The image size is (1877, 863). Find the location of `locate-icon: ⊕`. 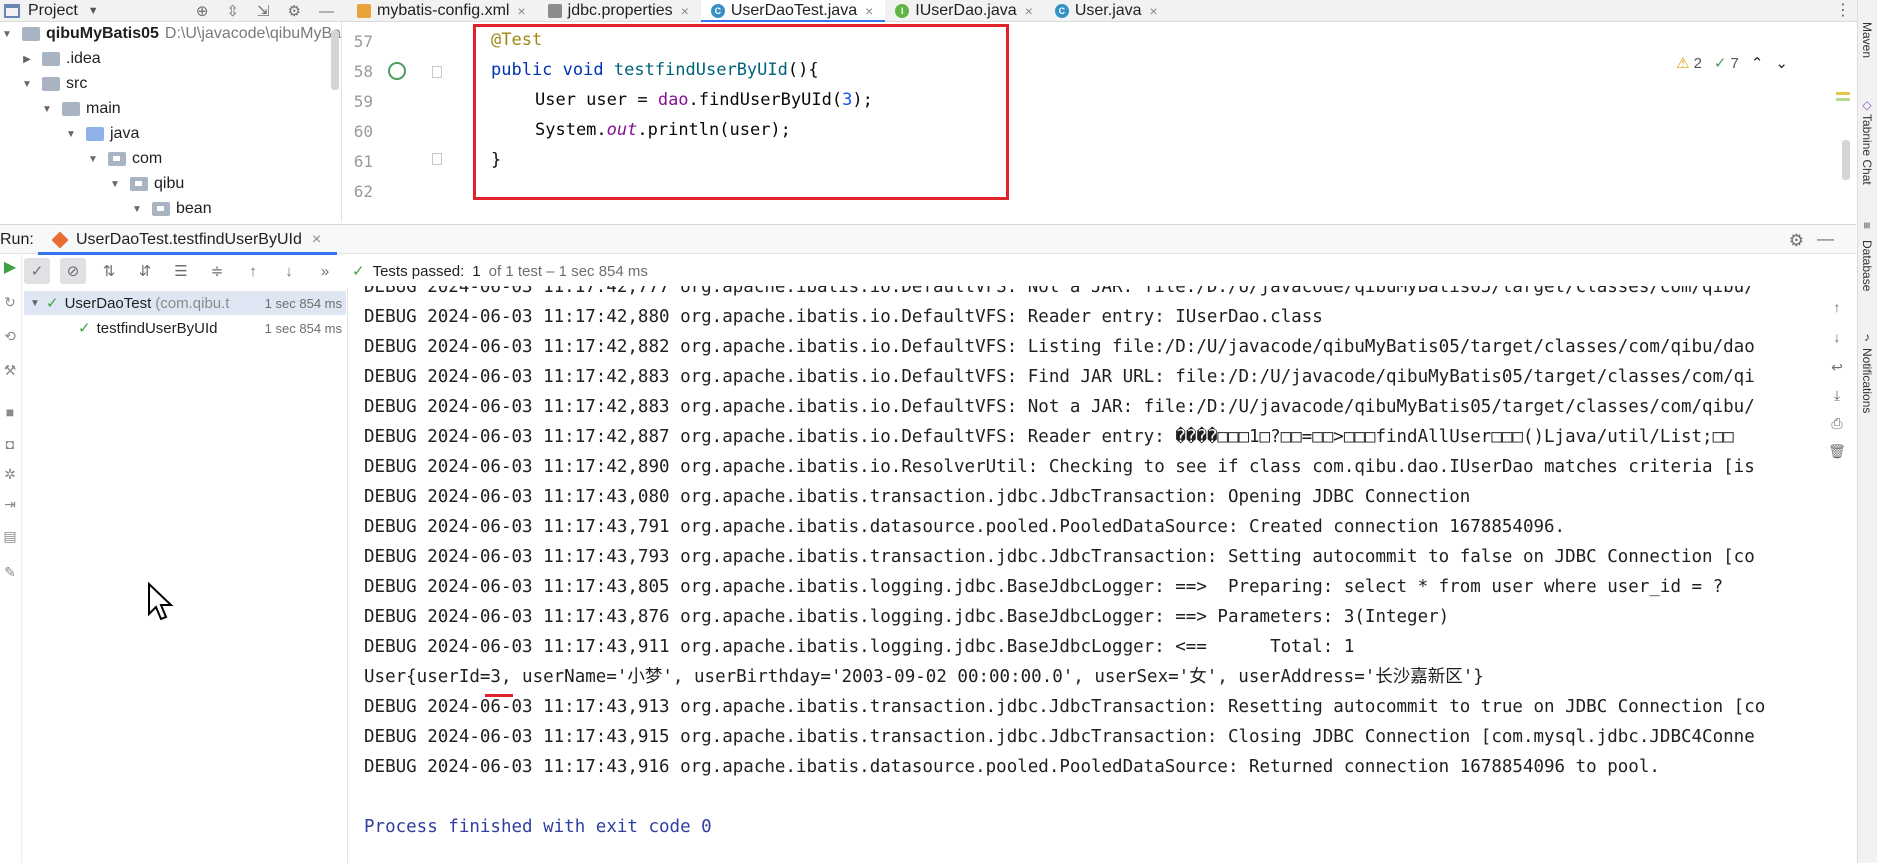

locate-icon: ⊕ is located at coordinates (202, 11).